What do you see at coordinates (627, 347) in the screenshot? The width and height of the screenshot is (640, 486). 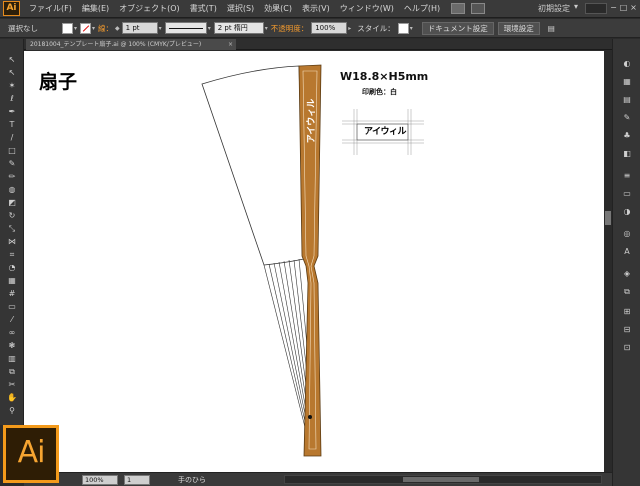 I see `pathfinder-icon: ⊡` at bounding box center [627, 347].